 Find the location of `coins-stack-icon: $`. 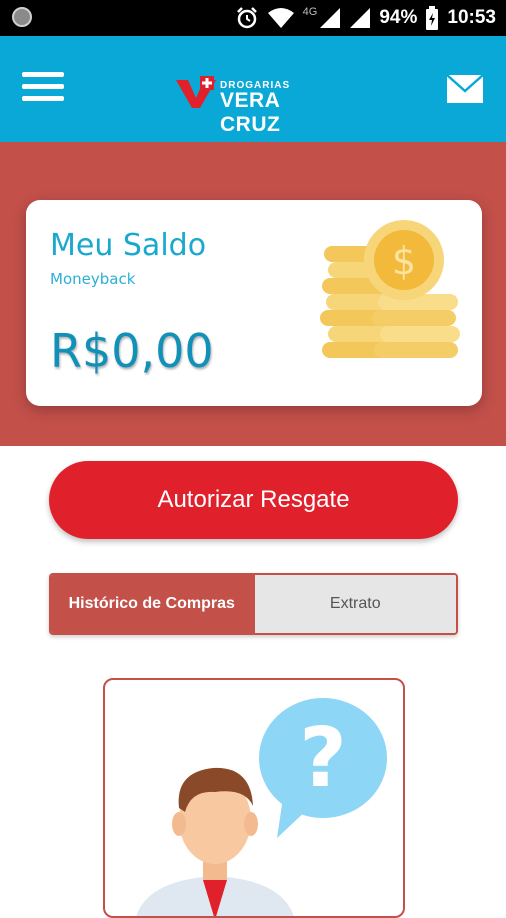

coins-stack-icon: $ is located at coordinates (390, 289).